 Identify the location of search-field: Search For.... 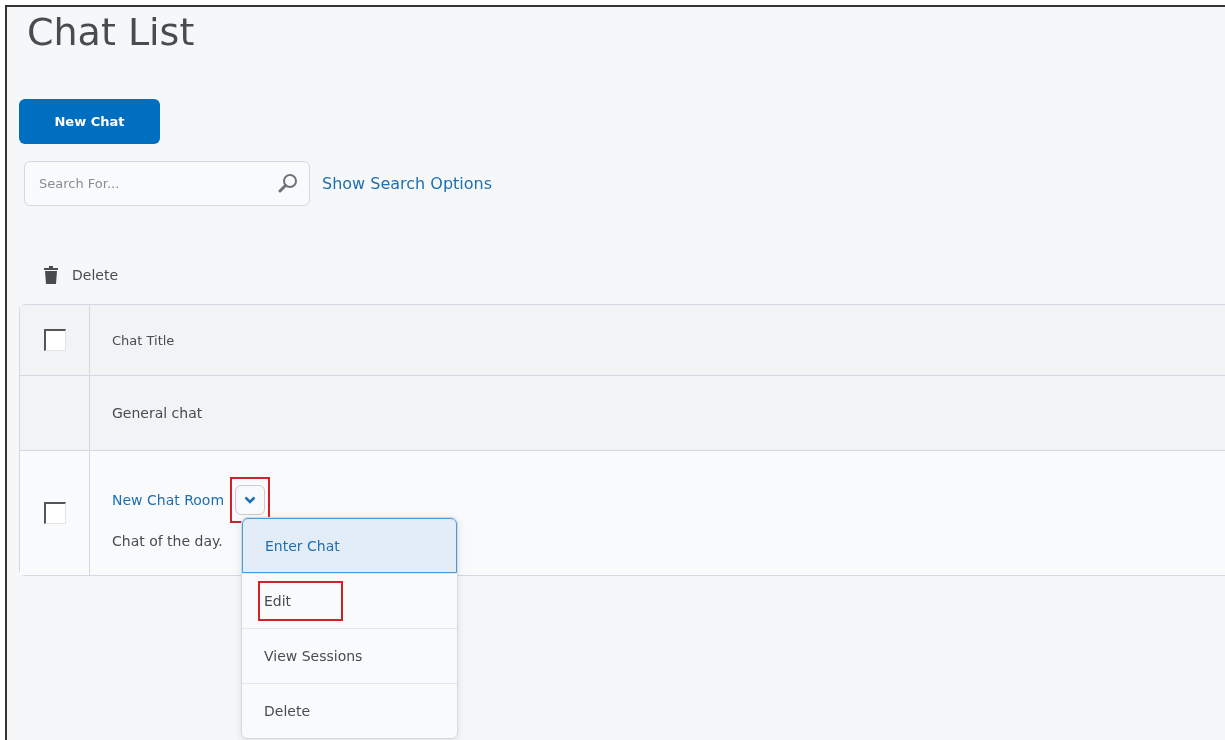
(167, 183).